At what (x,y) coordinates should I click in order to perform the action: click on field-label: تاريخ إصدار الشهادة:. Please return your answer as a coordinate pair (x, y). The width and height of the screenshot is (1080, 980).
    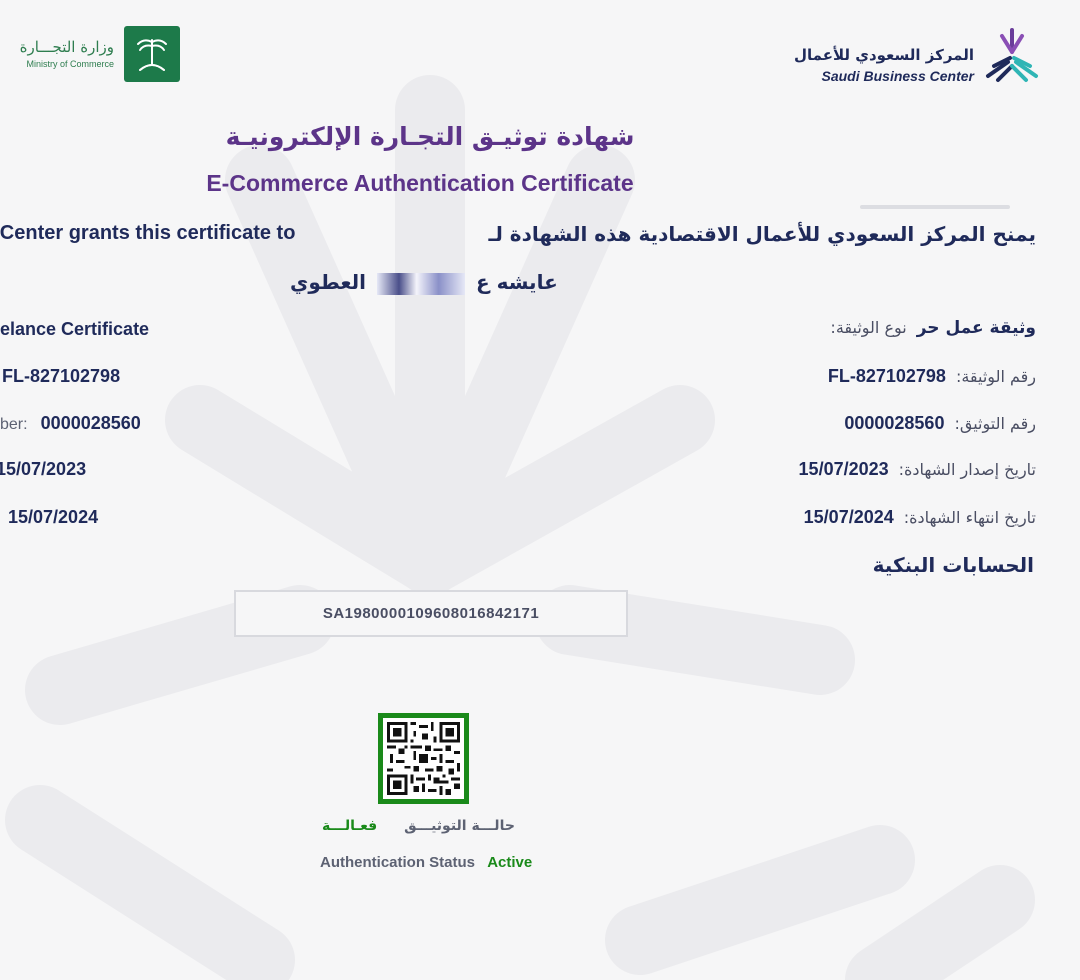
    Looking at the image, I should click on (967, 469).